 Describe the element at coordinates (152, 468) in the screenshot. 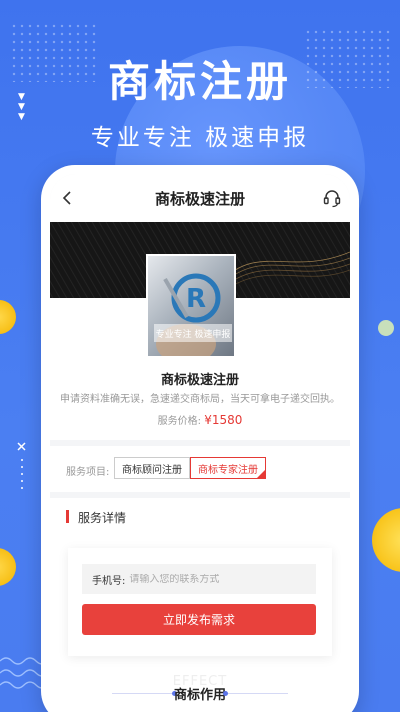

I see `service-option-consultant: 商标顾问注册` at that location.